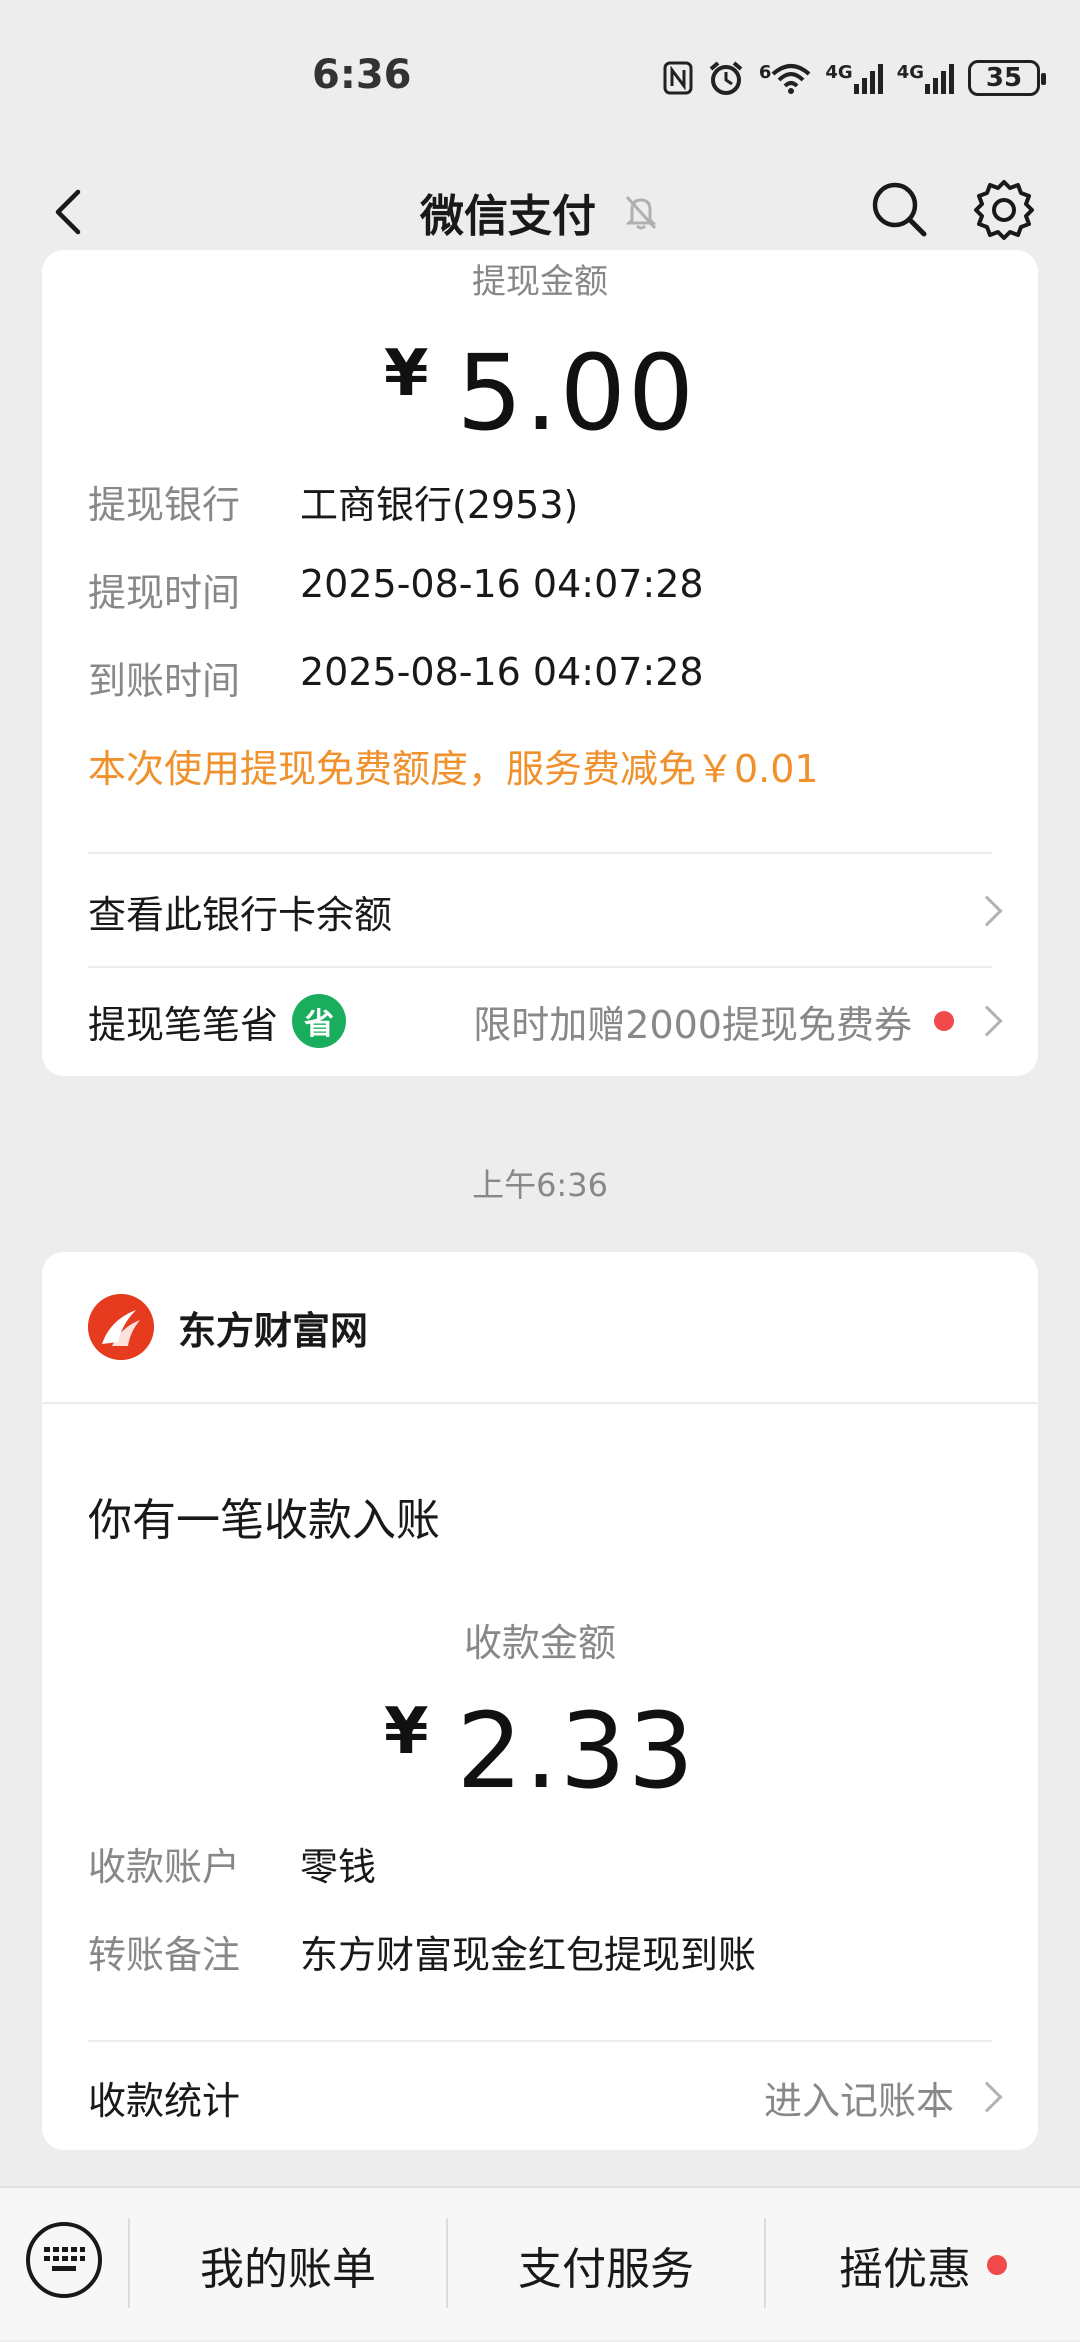 This screenshot has height=2342, width=1080. Describe the element at coordinates (240, 914) in the screenshot. I see `check-balance-label: 查看此银行卡余额` at that location.